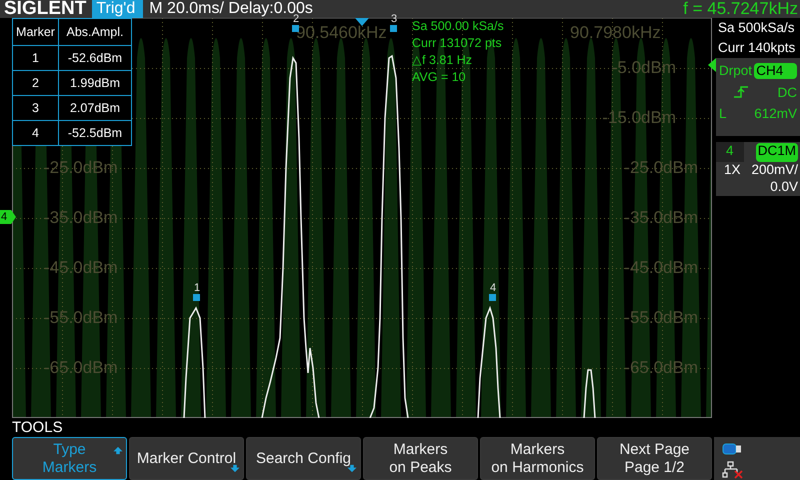 Image resolution: width=800 pixels, height=480 pixels. What do you see at coordinates (730, 152) in the screenshot?
I see `channel-number: 4` at bounding box center [730, 152].